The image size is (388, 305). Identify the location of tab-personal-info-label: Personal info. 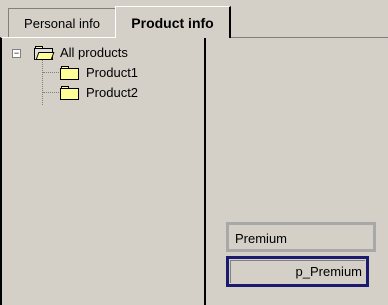
(62, 23).